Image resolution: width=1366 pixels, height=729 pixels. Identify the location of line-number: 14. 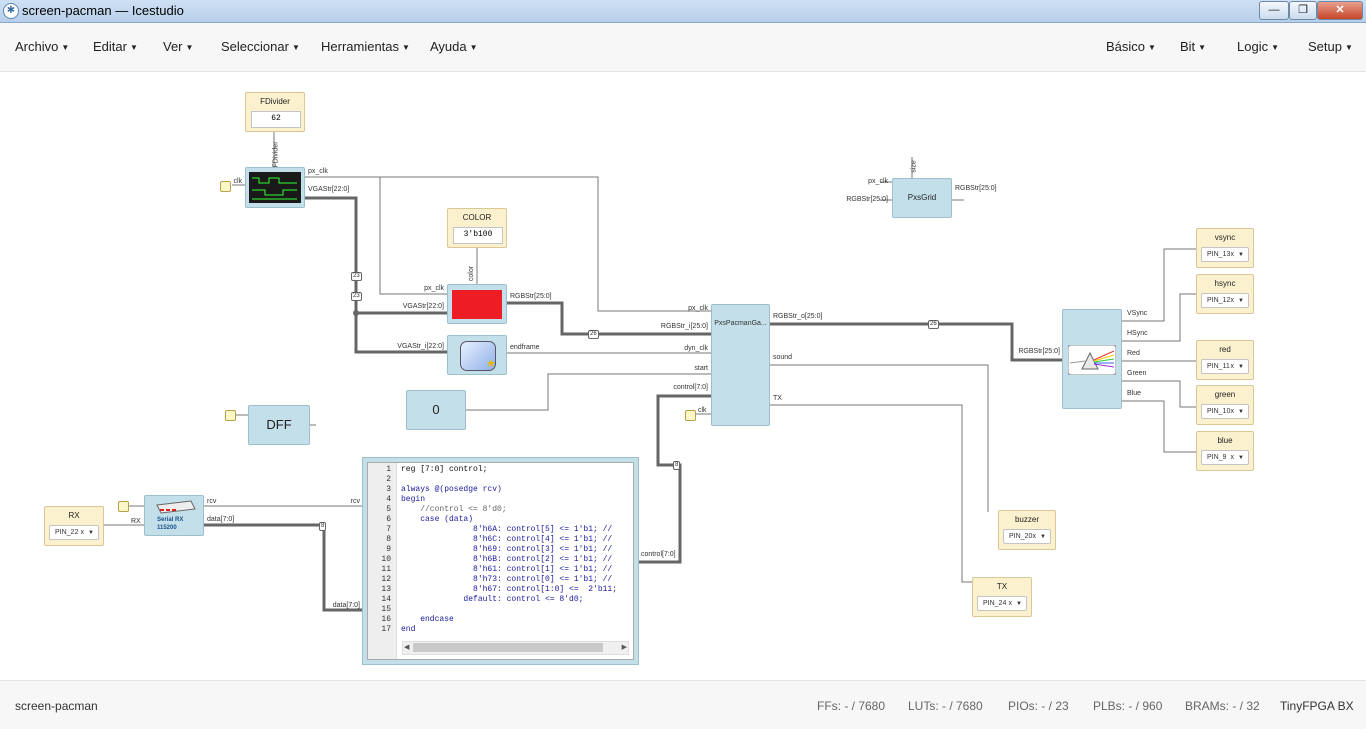
(386, 599).